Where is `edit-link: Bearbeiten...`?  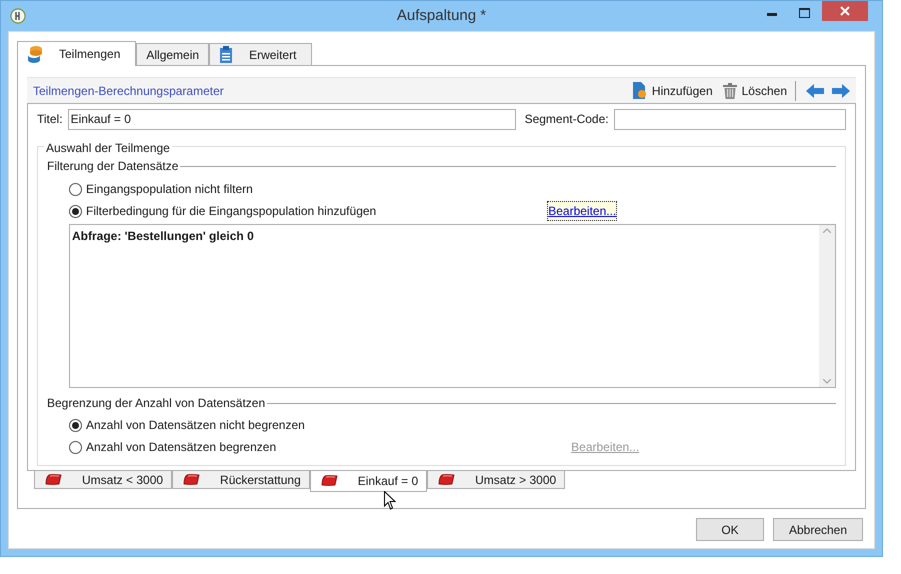 edit-link: Bearbeiten... is located at coordinates (582, 211).